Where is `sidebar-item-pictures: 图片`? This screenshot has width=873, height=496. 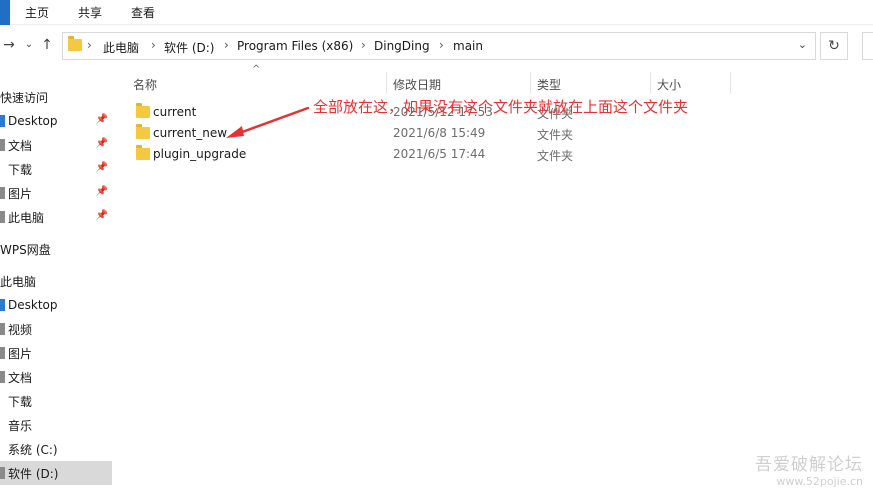
sidebar-item-pictures: 图片 is located at coordinates (56, 353).